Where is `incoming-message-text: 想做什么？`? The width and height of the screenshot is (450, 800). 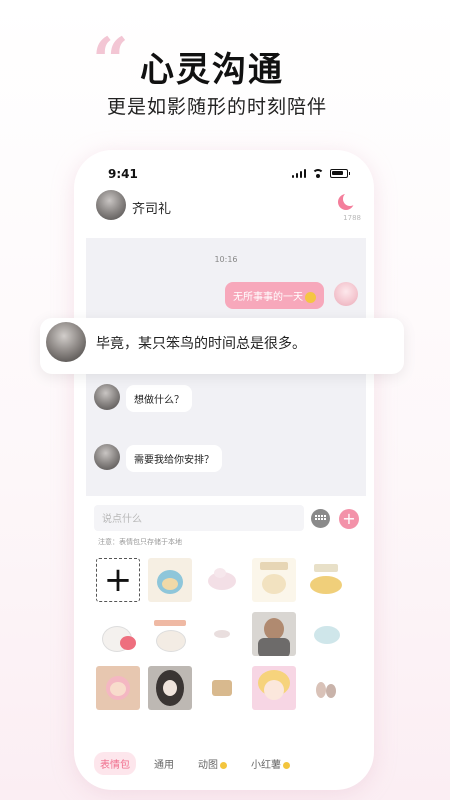 incoming-message-text: 想做什么？ is located at coordinates (159, 398).